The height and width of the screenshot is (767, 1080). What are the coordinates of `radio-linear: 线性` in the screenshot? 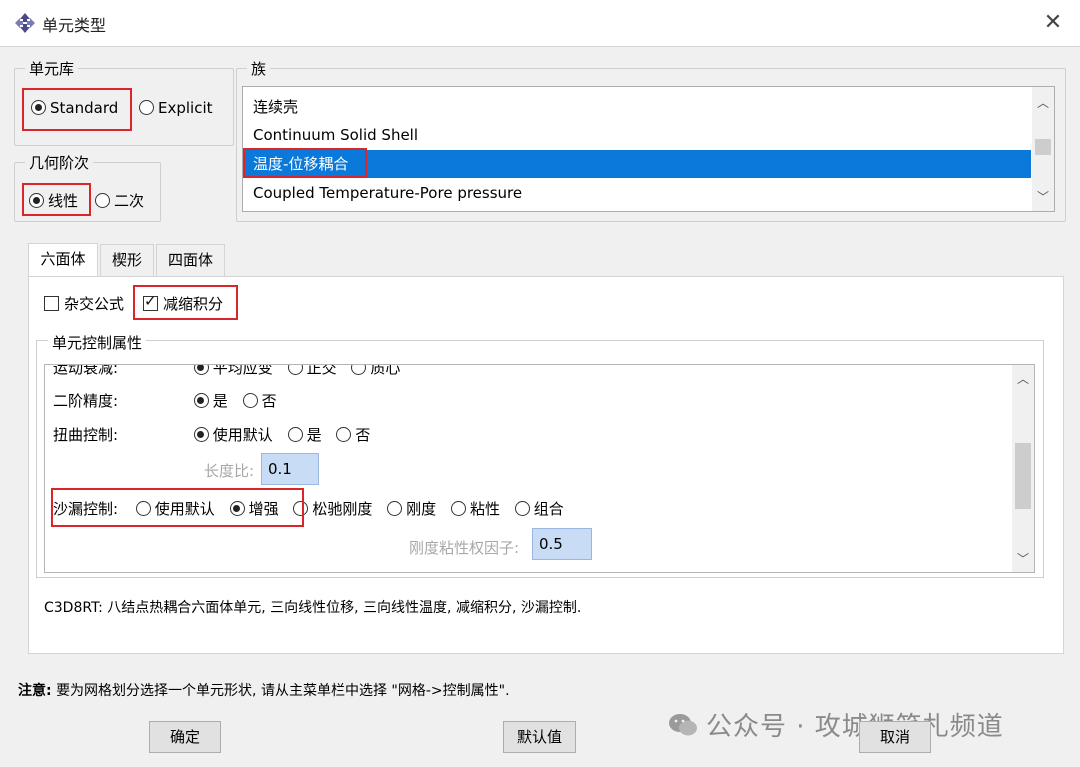 It's located at (53, 200).